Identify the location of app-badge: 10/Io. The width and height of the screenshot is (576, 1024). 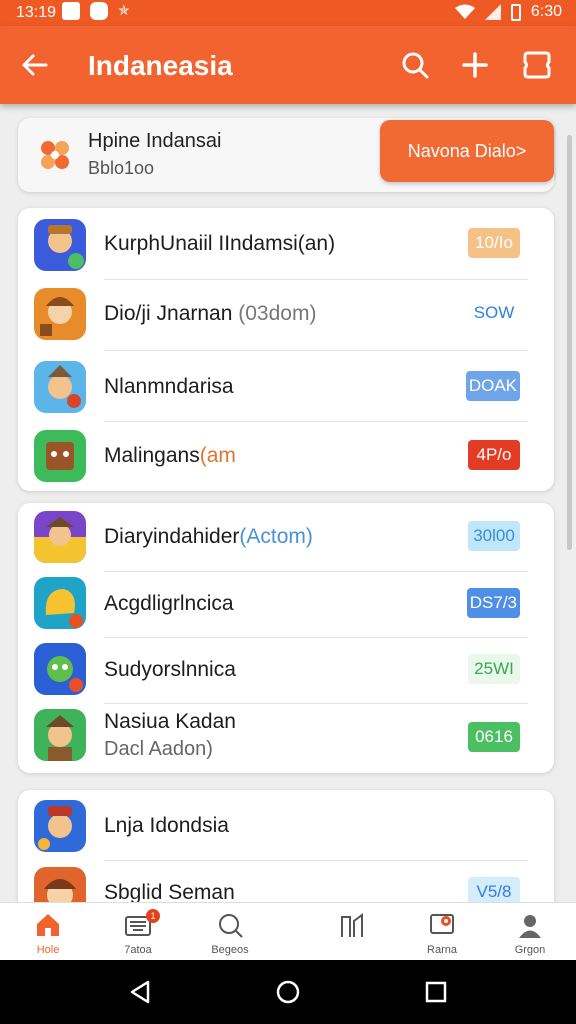
(494, 243).